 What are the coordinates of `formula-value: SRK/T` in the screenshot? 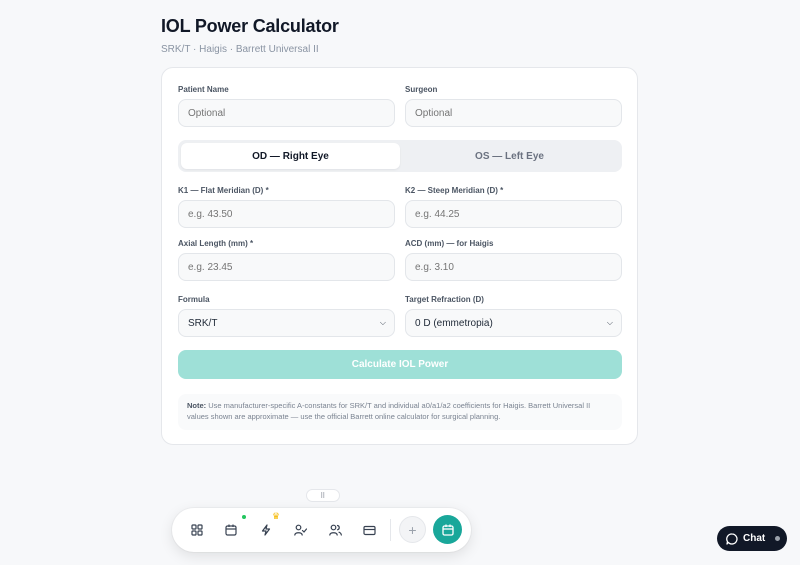 It's located at (203, 323).